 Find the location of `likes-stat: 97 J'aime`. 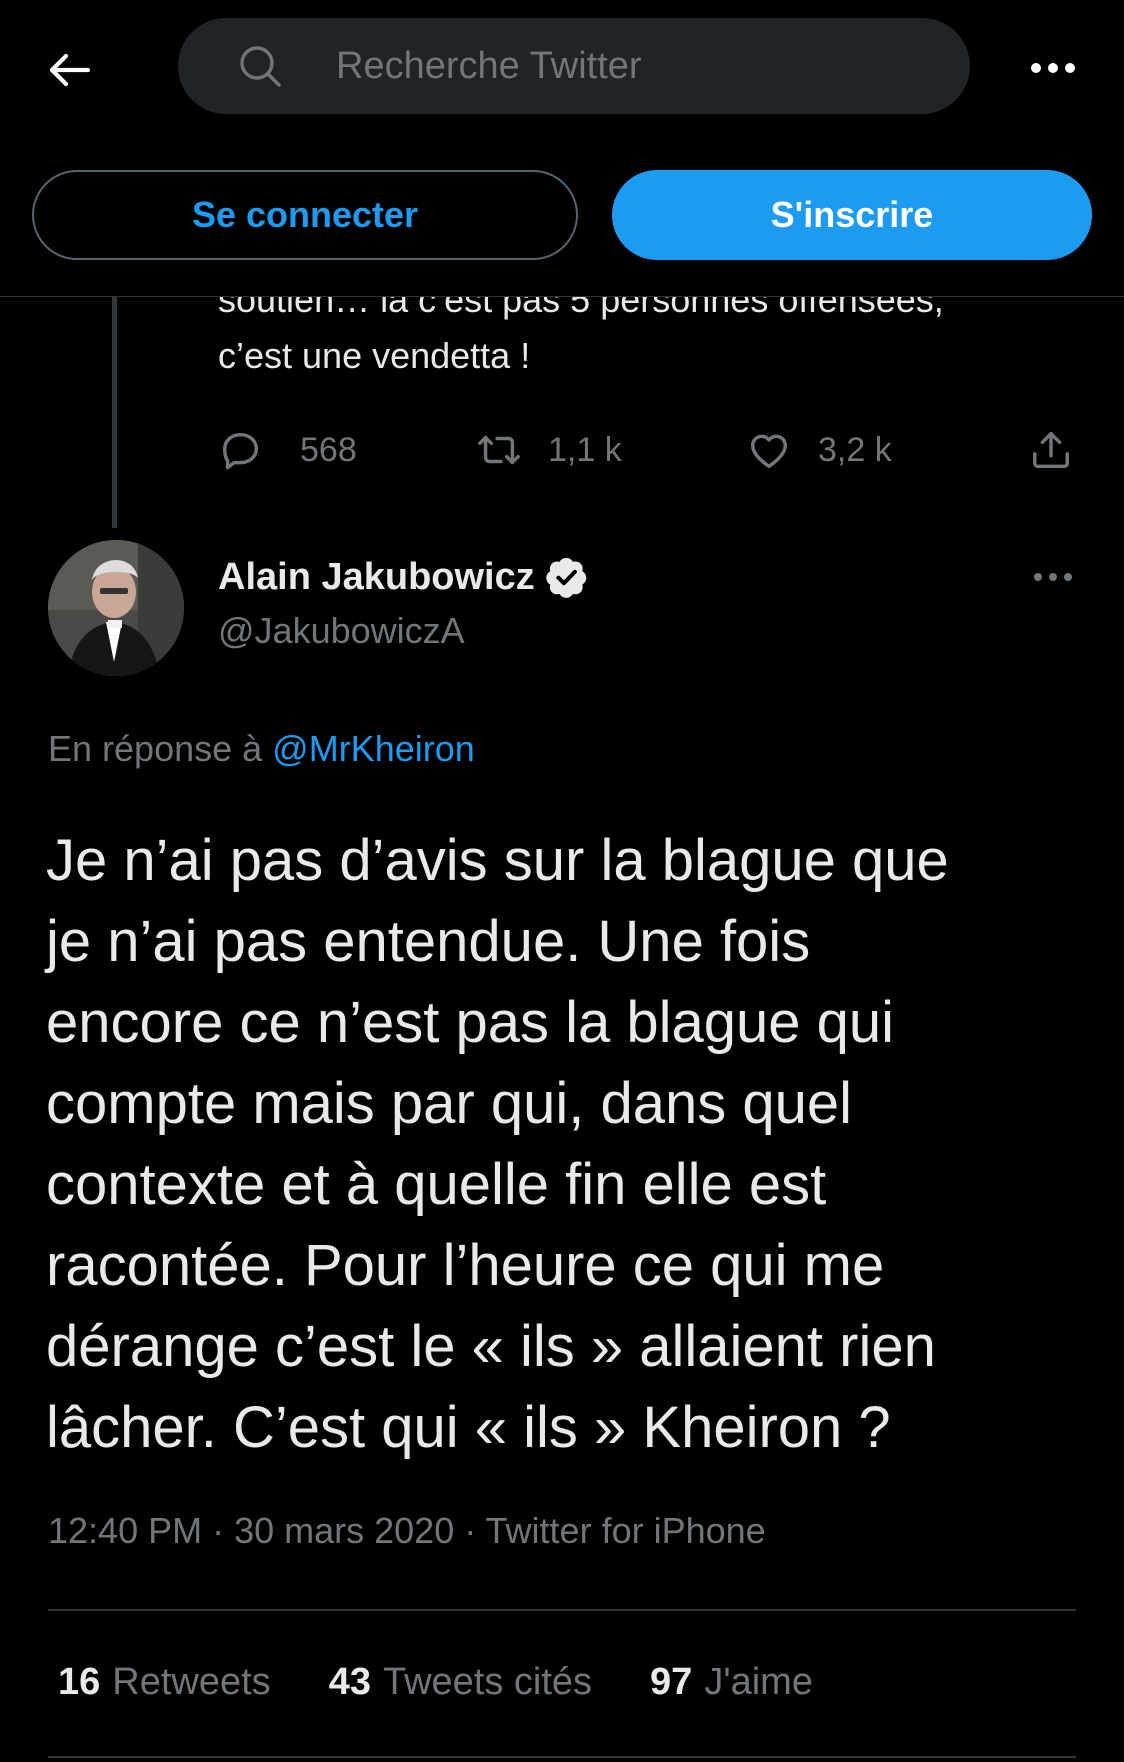

likes-stat: 97 J'aime is located at coordinates (731, 1682).